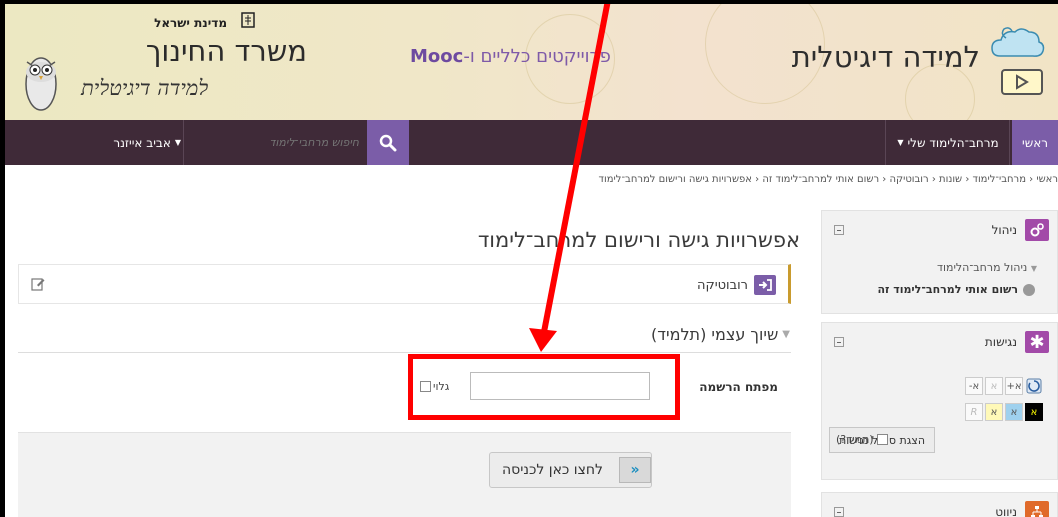 The height and width of the screenshot is (517, 1058). What do you see at coordinates (994, 412) in the screenshot?
I see `scheme-yellow-button: א` at bounding box center [994, 412].